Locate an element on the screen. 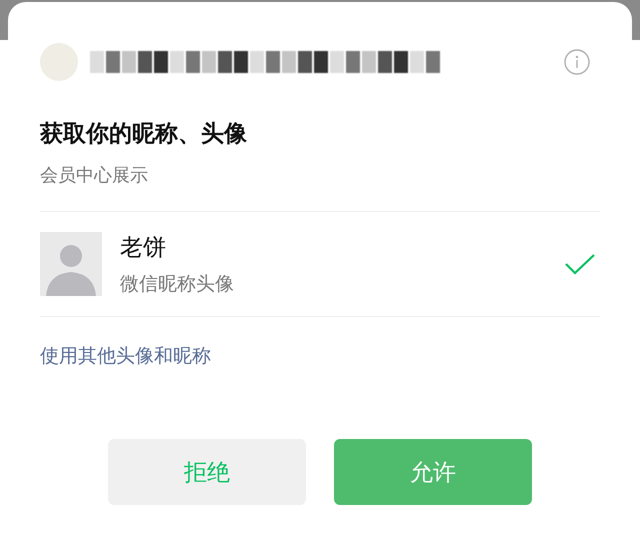 The image size is (640, 542). info-icon is located at coordinates (577, 62).